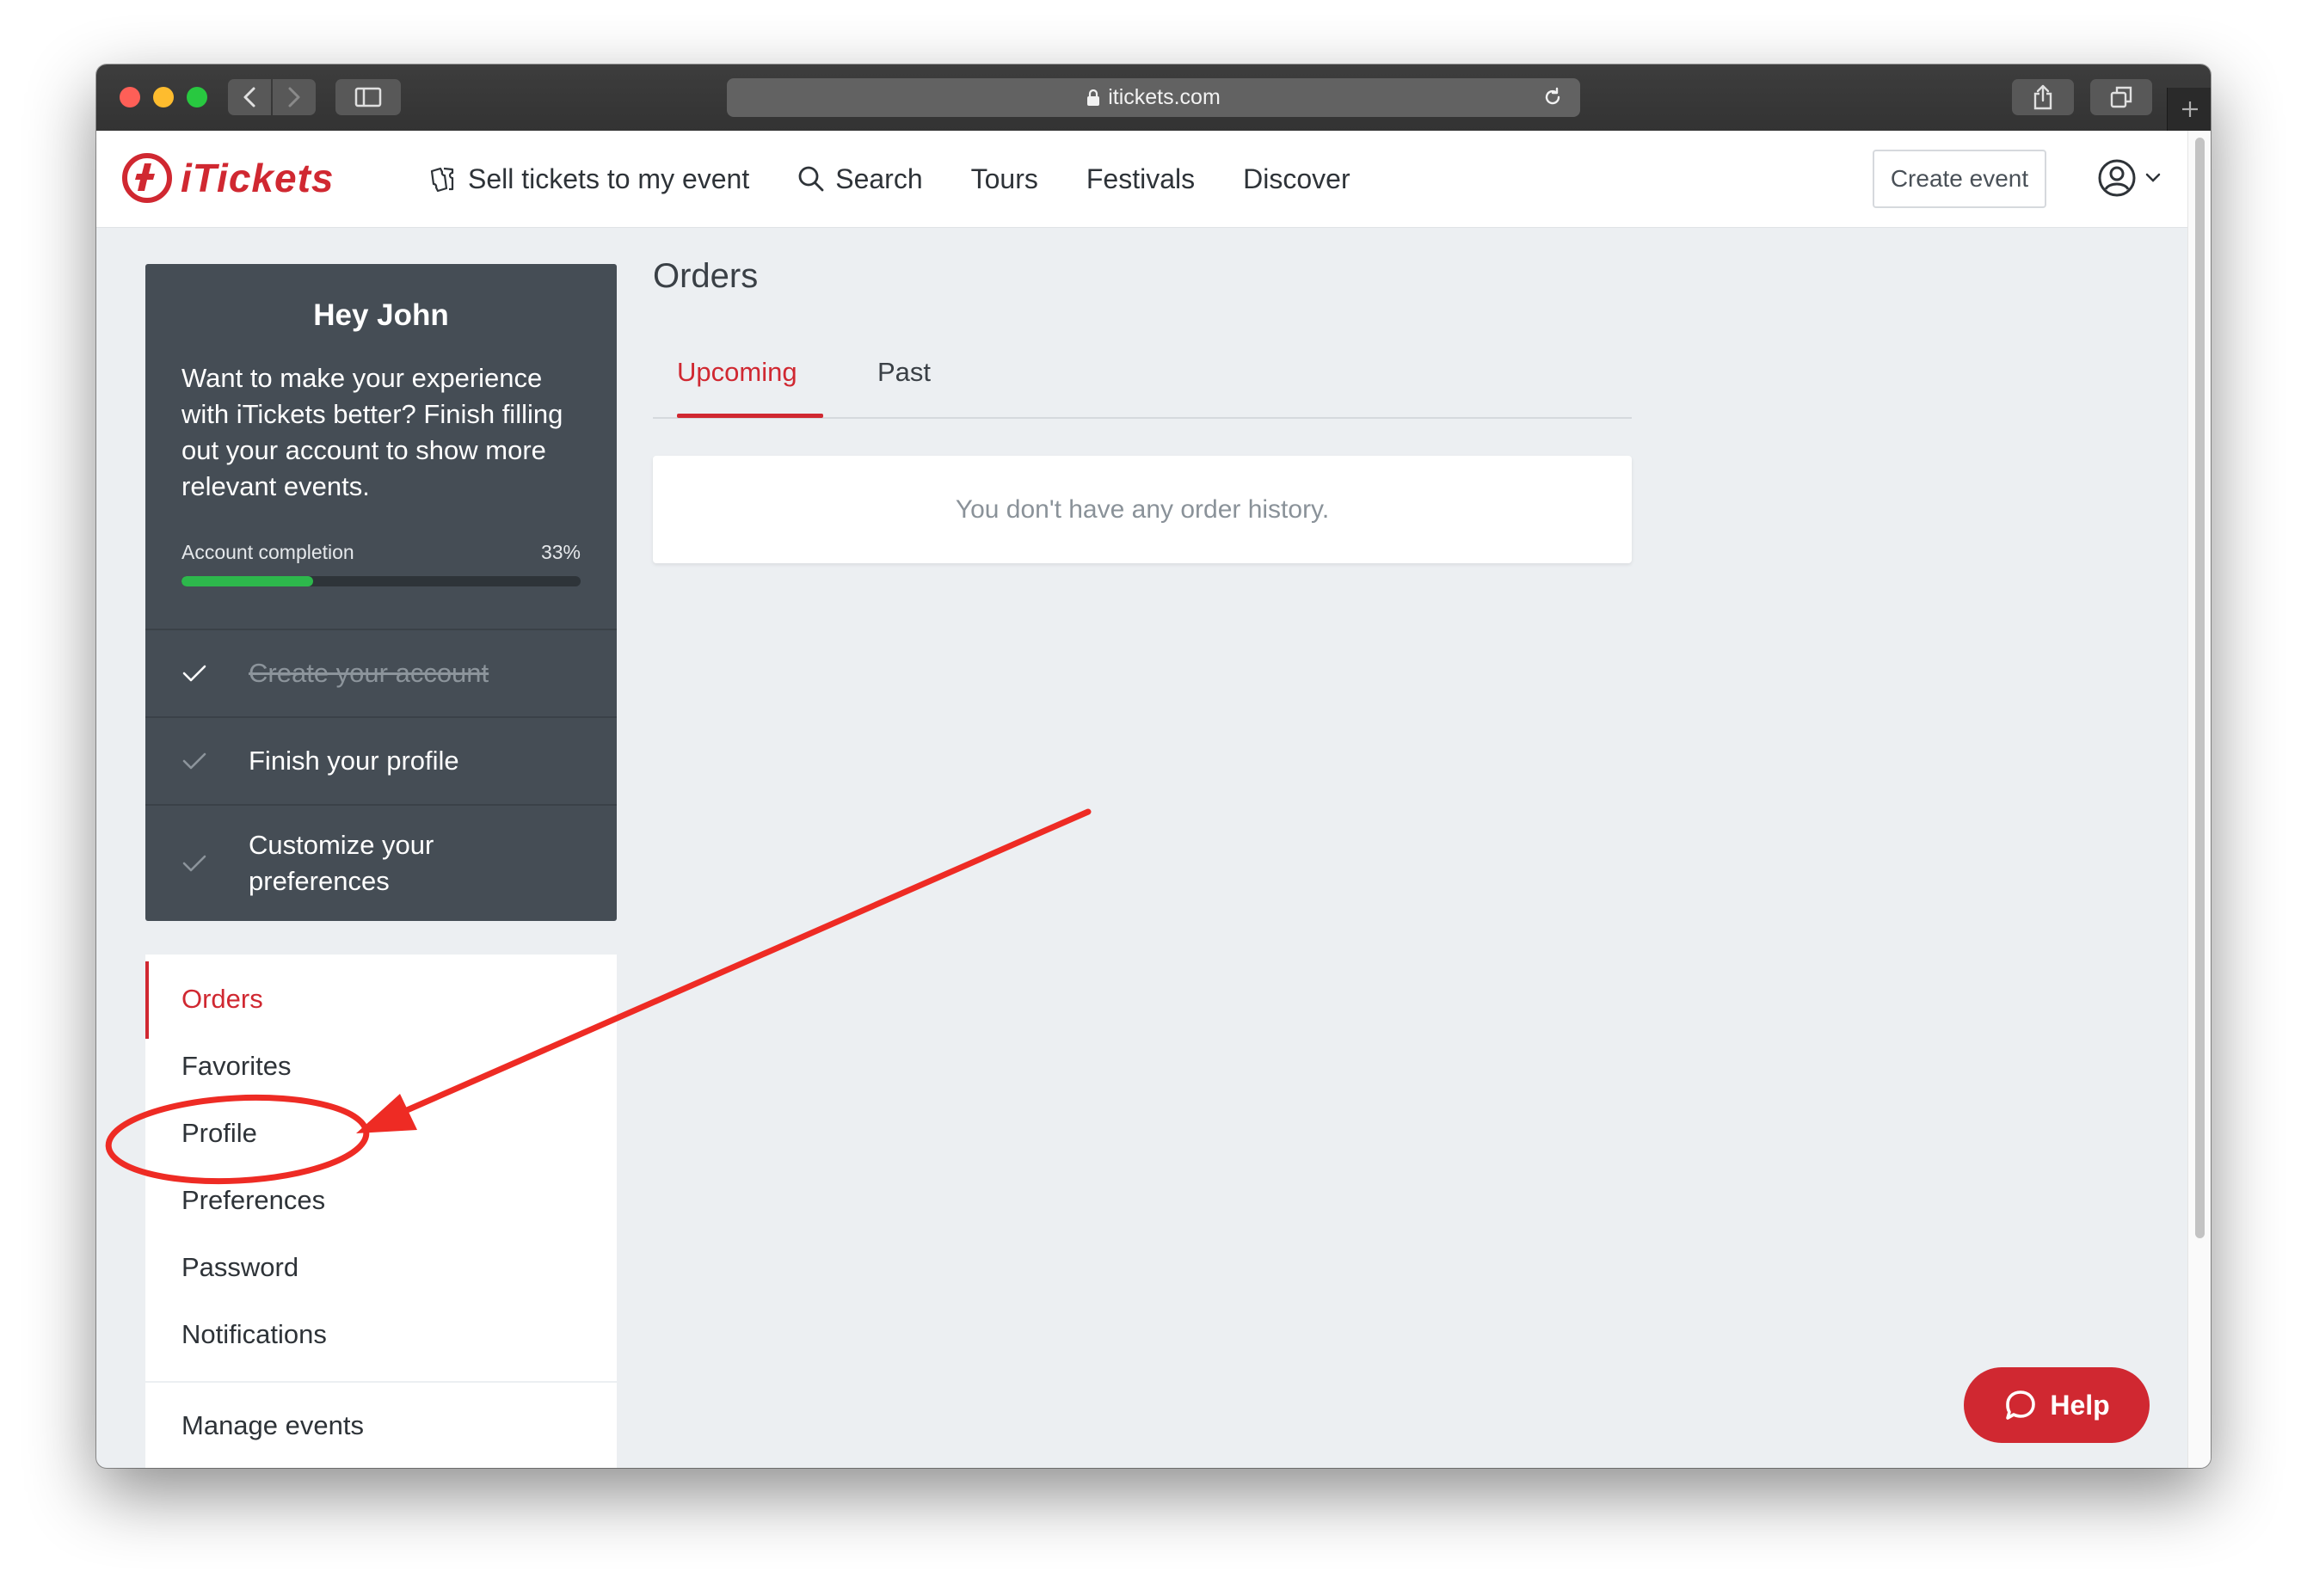  Describe the element at coordinates (1552, 97) in the screenshot. I see `reload-icon` at that location.